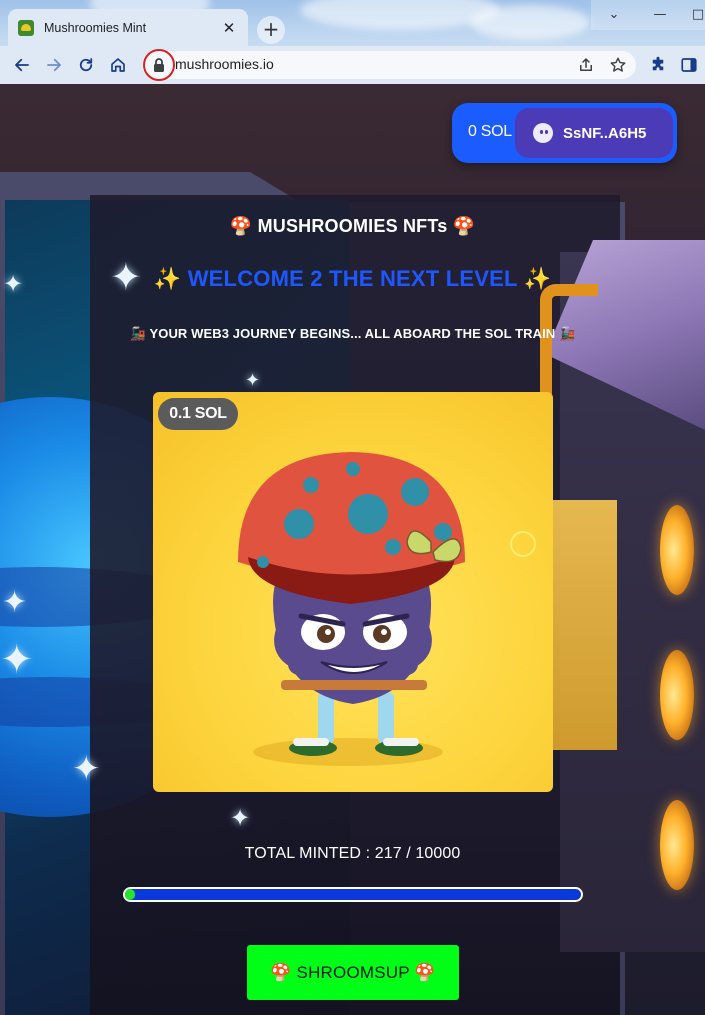 The height and width of the screenshot is (1015, 705). Describe the element at coordinates (389, 65) in the screenshot. I see `address-bar: mushroomies.io` at that location.